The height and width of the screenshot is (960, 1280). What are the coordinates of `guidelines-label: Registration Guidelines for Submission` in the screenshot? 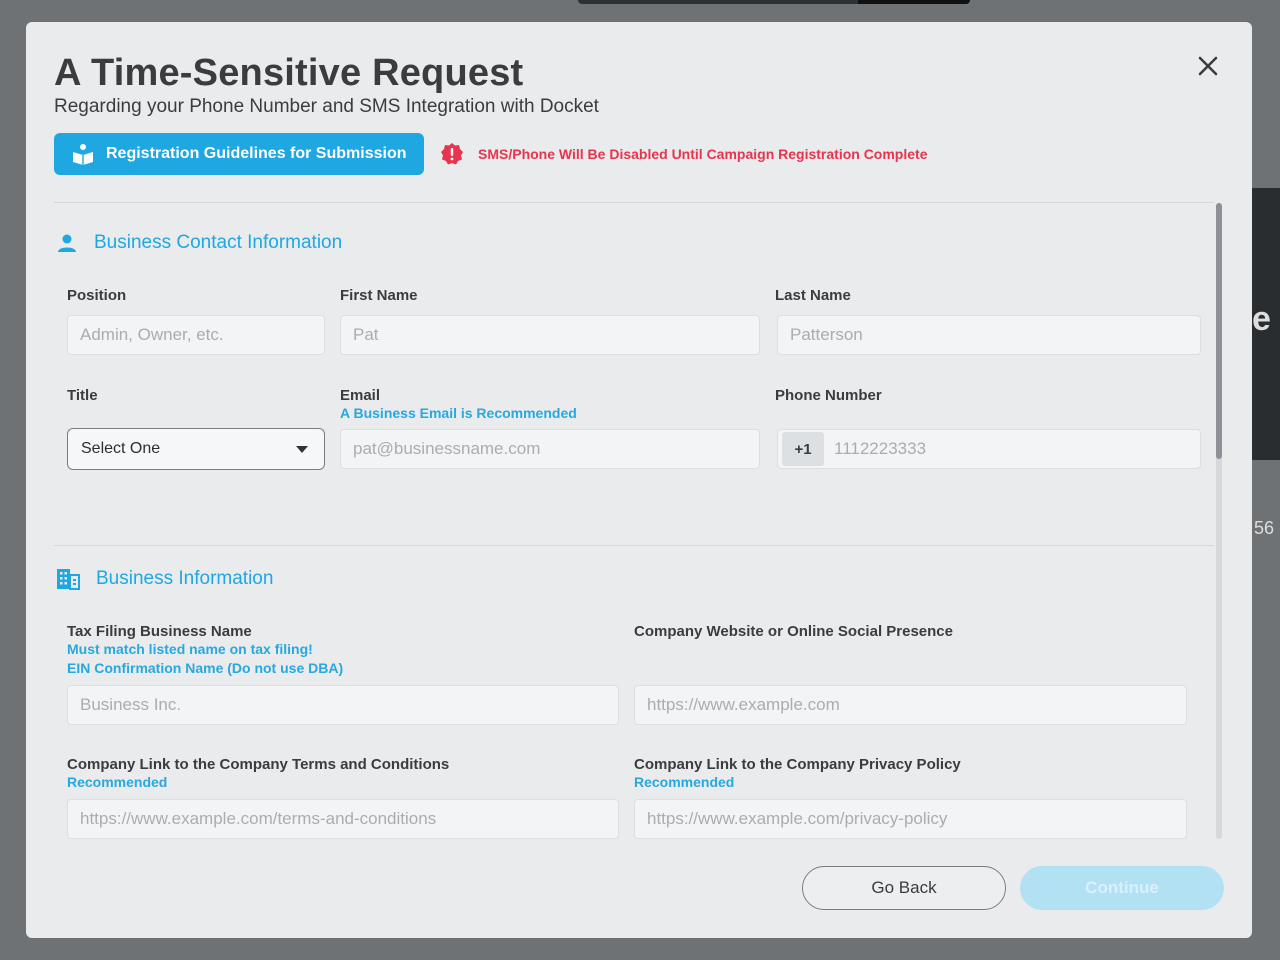 It's located at (256, 153).